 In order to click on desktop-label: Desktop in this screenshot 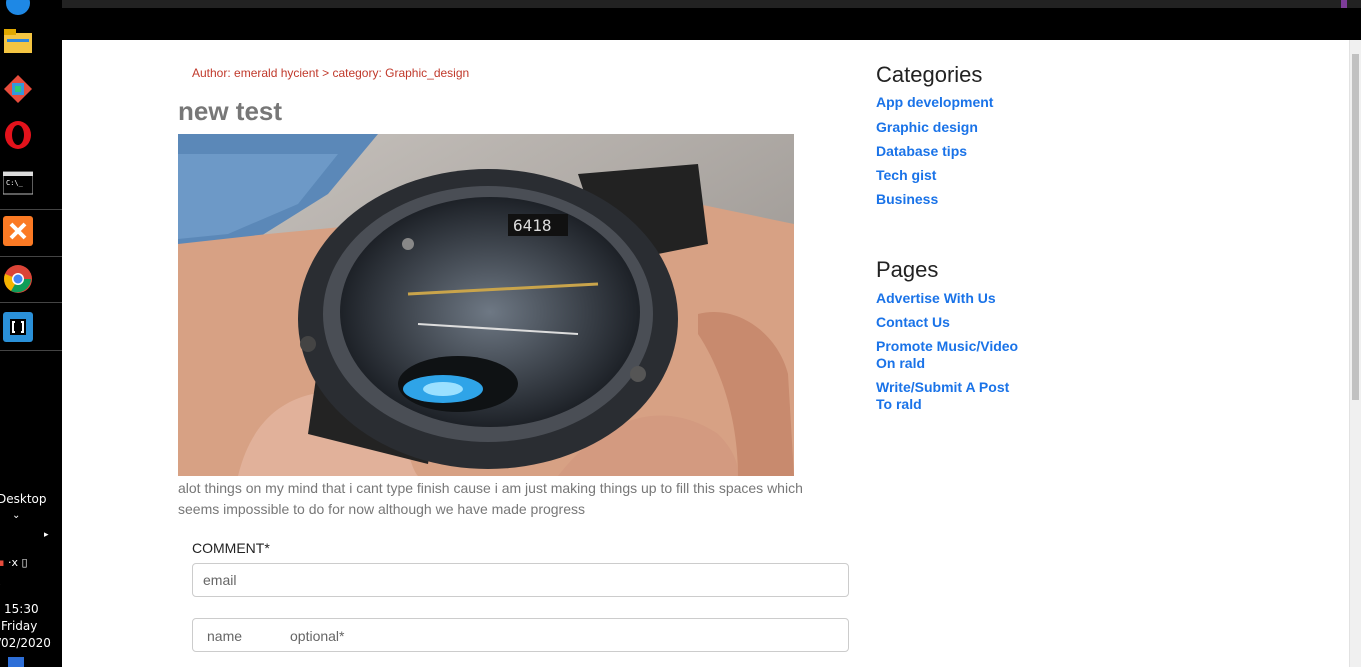, I will do `click(23, 499)`.